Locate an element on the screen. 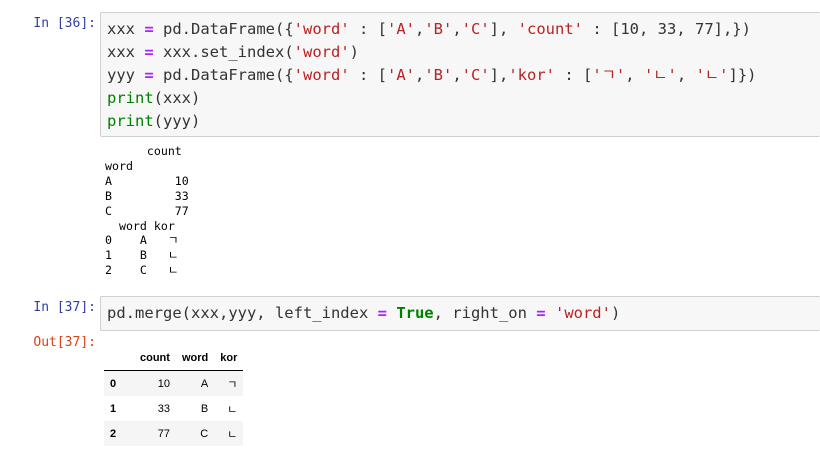 Image resolution: width=820 pixels, height=450 pixels. column-header: word is located at coordinates (195, 358).